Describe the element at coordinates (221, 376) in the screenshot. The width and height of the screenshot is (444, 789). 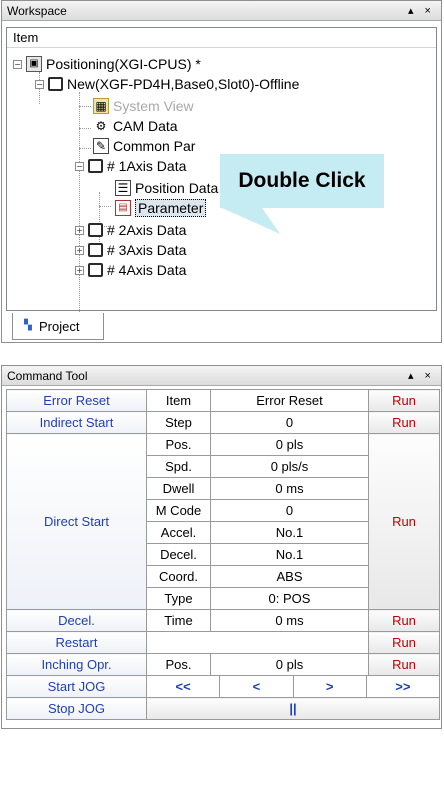
I see `command-tool-title-bar: Command Tool ▴ ×` at that location.